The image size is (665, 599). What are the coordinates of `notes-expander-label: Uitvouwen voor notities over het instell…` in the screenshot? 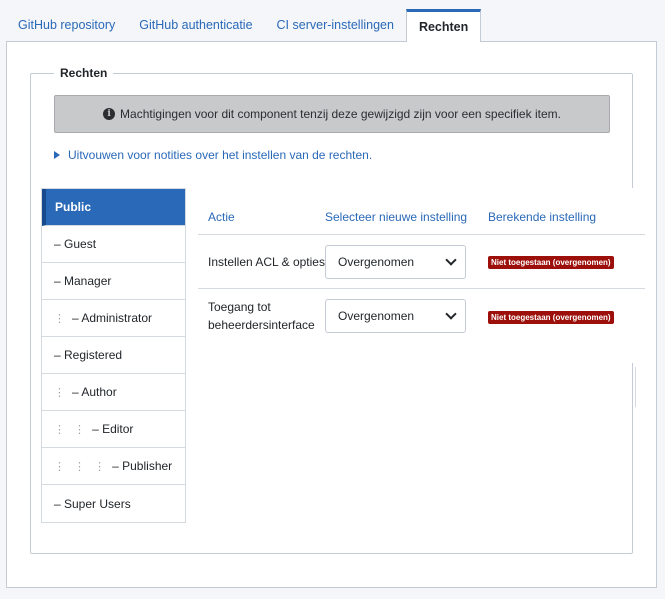 It's located at (220, 155).